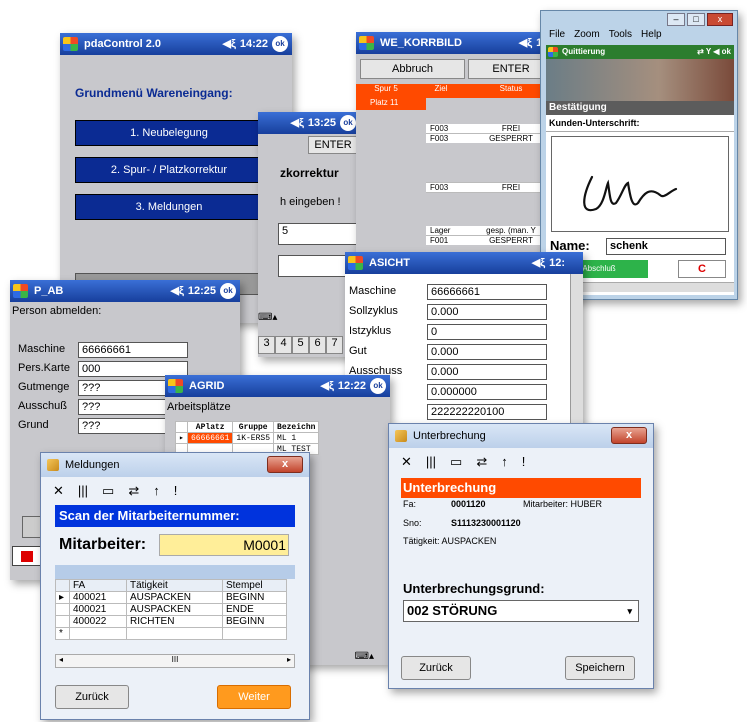 This screenshot has width=747, height=722. What do you see at coordinates (620, 36) in the screenshot?
I see `menu-tools: Tools` at bounding box center [620, 36].